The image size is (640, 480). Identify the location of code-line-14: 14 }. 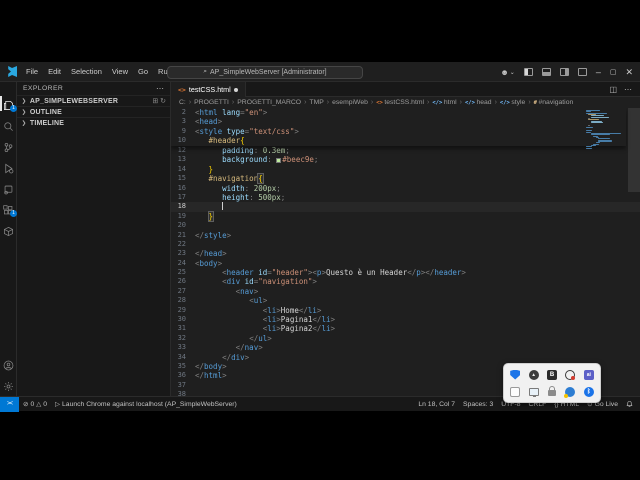
(405, 169).